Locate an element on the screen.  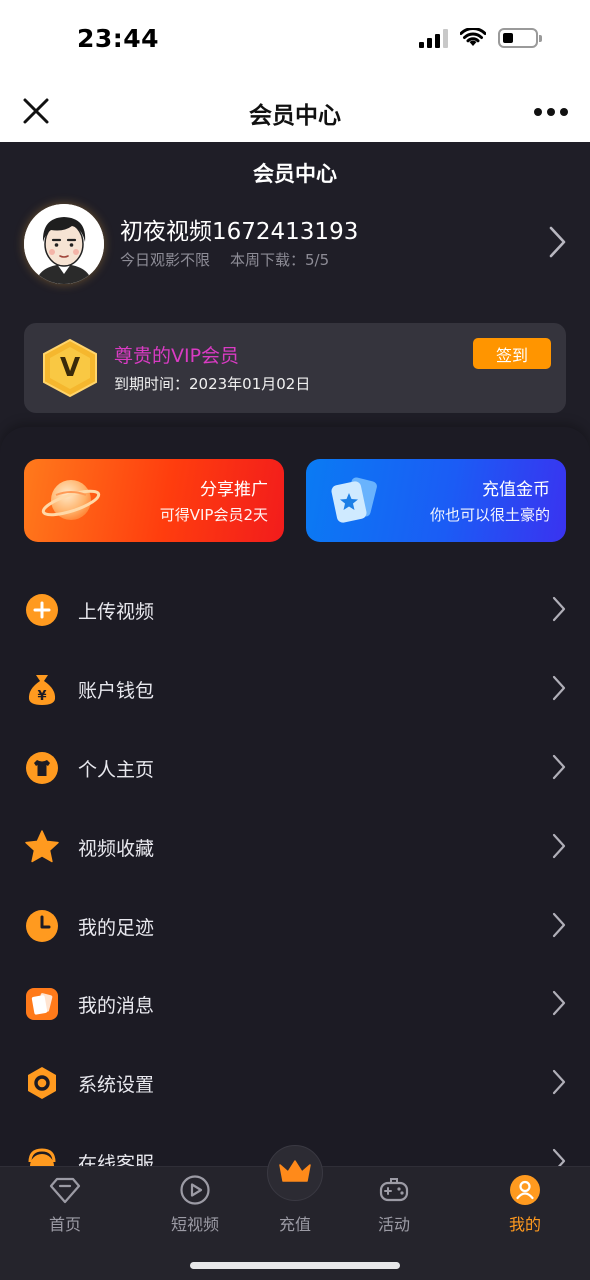
menu-item-settings: 系统设置 is located at coordinates (295, 1082).